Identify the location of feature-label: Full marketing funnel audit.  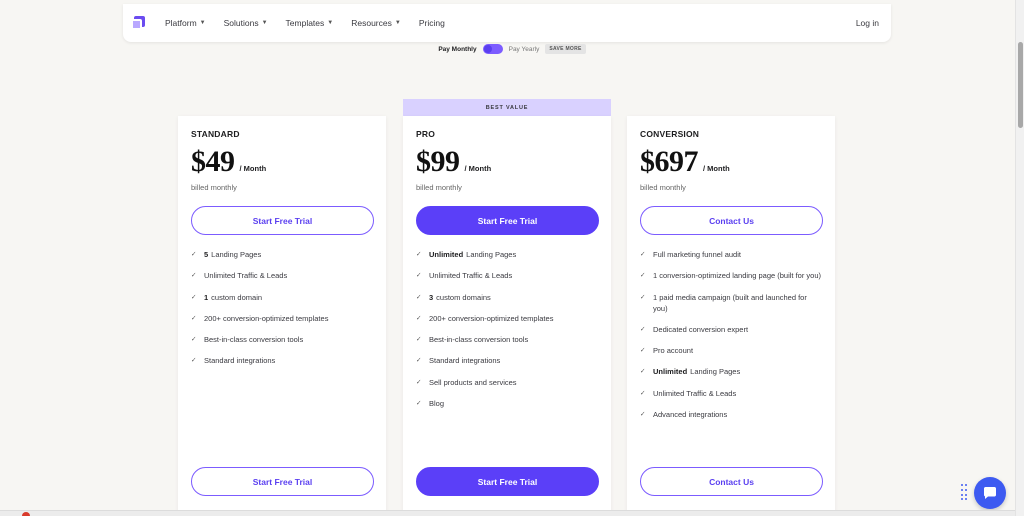
(697, 254).